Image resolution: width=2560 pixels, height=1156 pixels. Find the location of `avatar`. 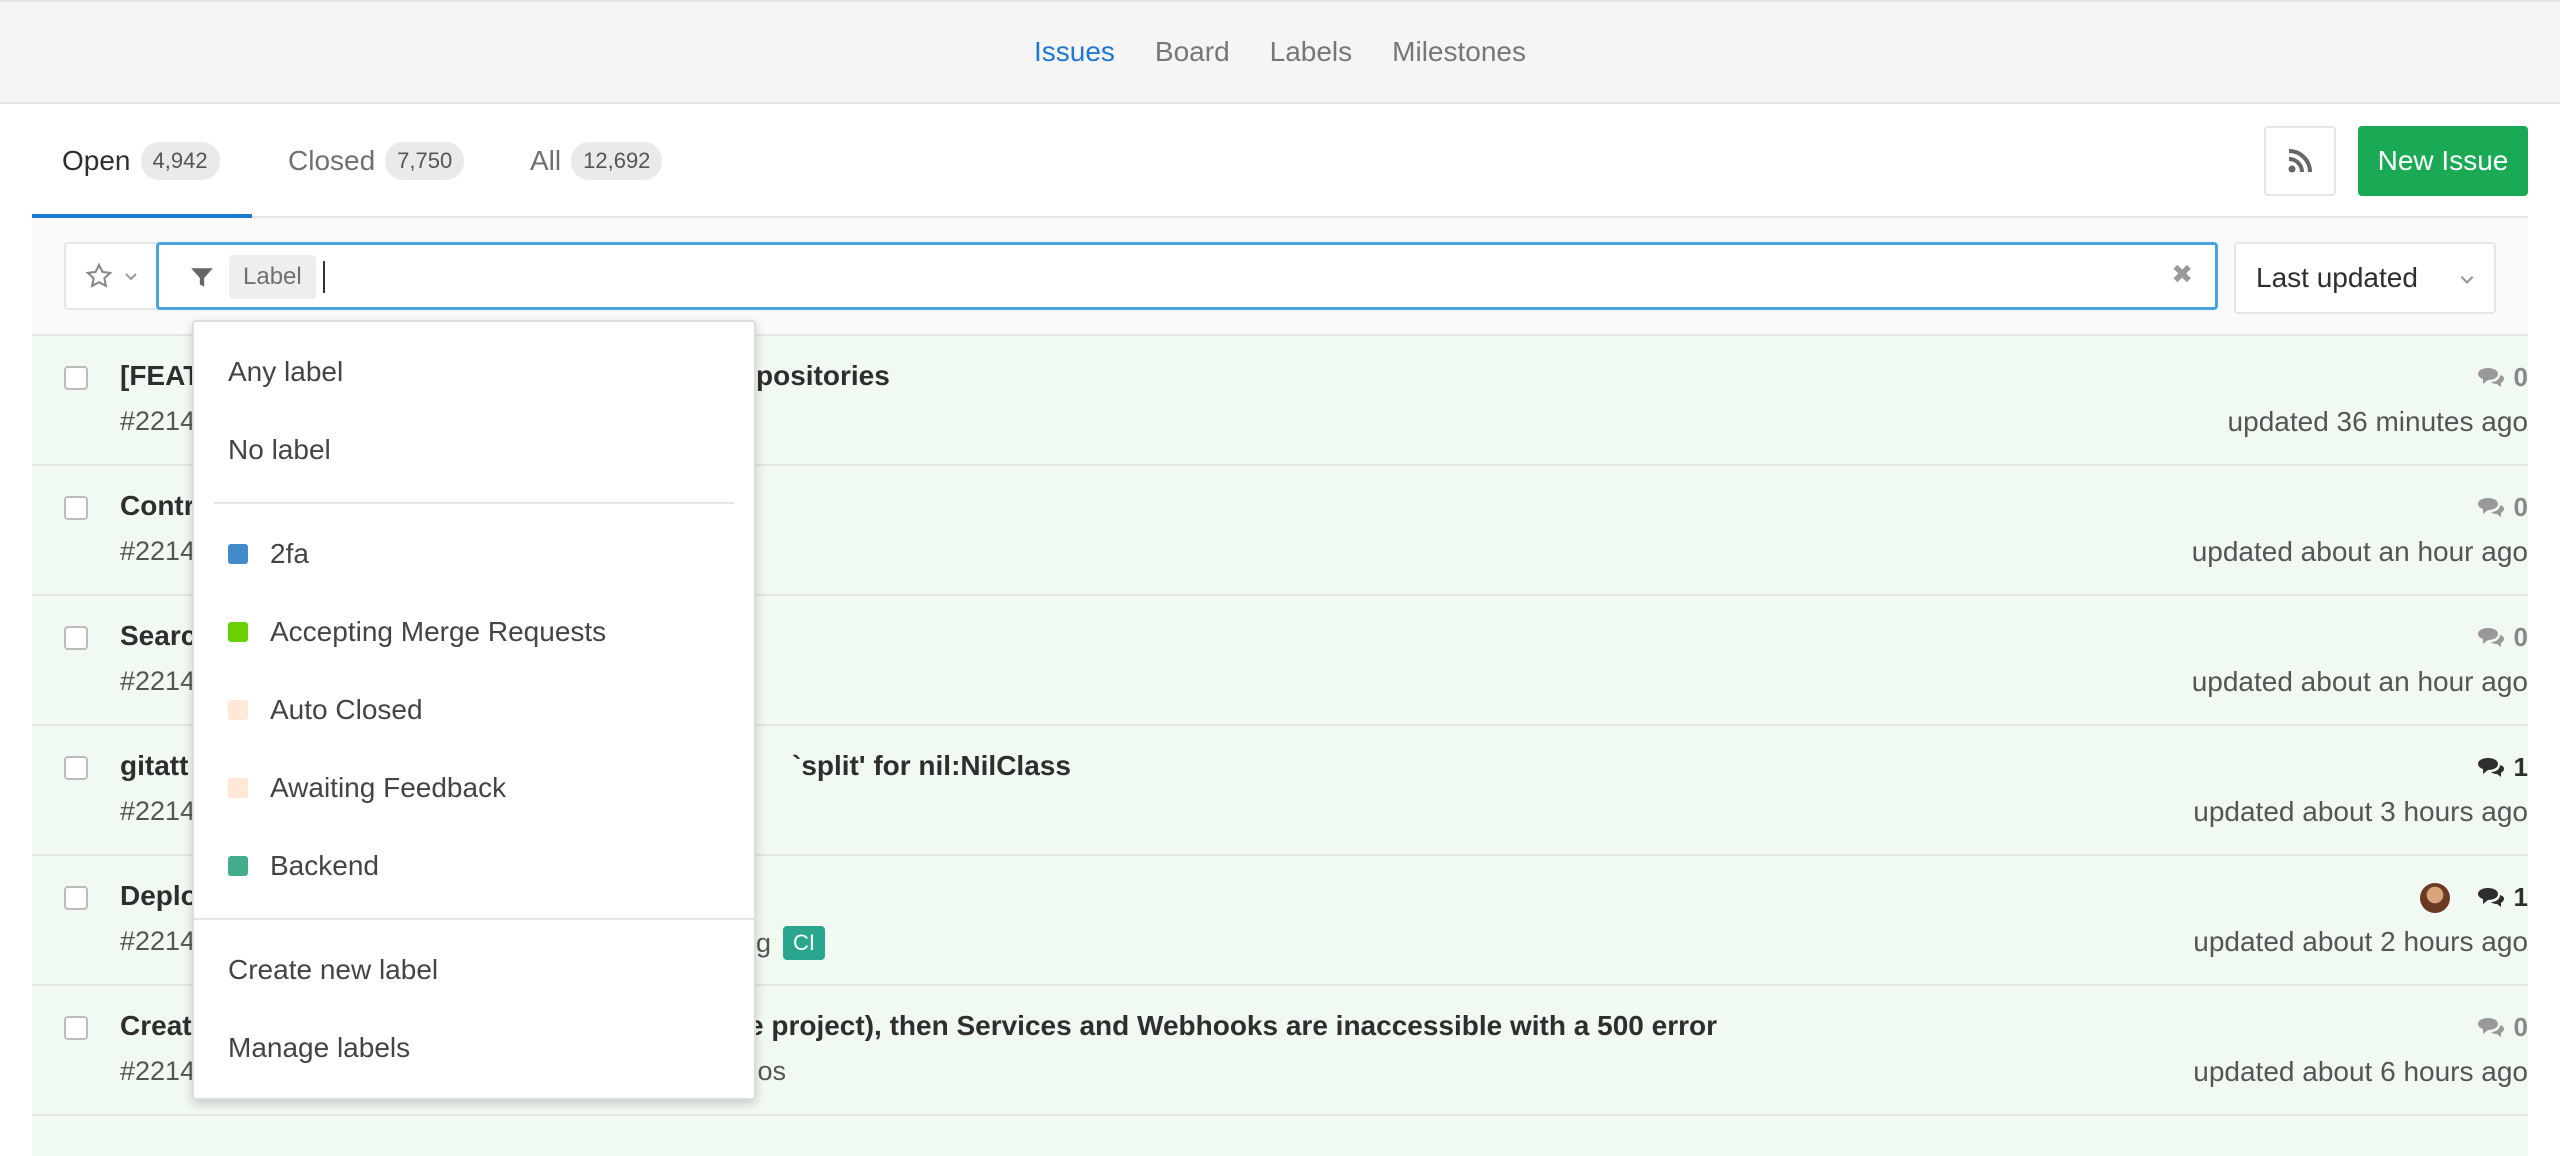

avatar is located at coordinates (2434, 897).